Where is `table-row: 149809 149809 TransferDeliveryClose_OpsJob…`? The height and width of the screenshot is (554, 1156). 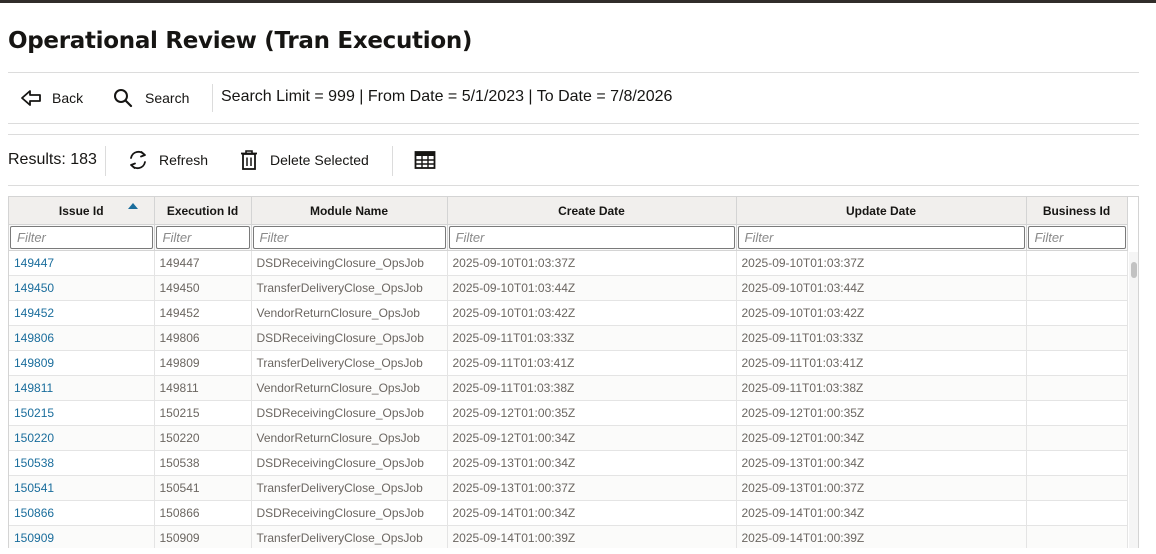 table-row: 149809 149809 TransferDeliveryClose_OpsJob… is located at coordinates (568, 363).